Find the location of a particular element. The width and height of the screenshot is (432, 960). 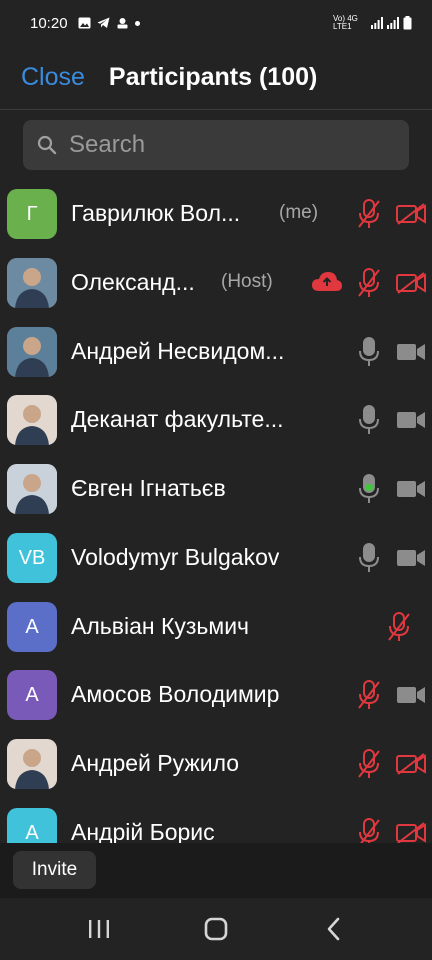

more-dot-icon is located at coordinates (137, 23).